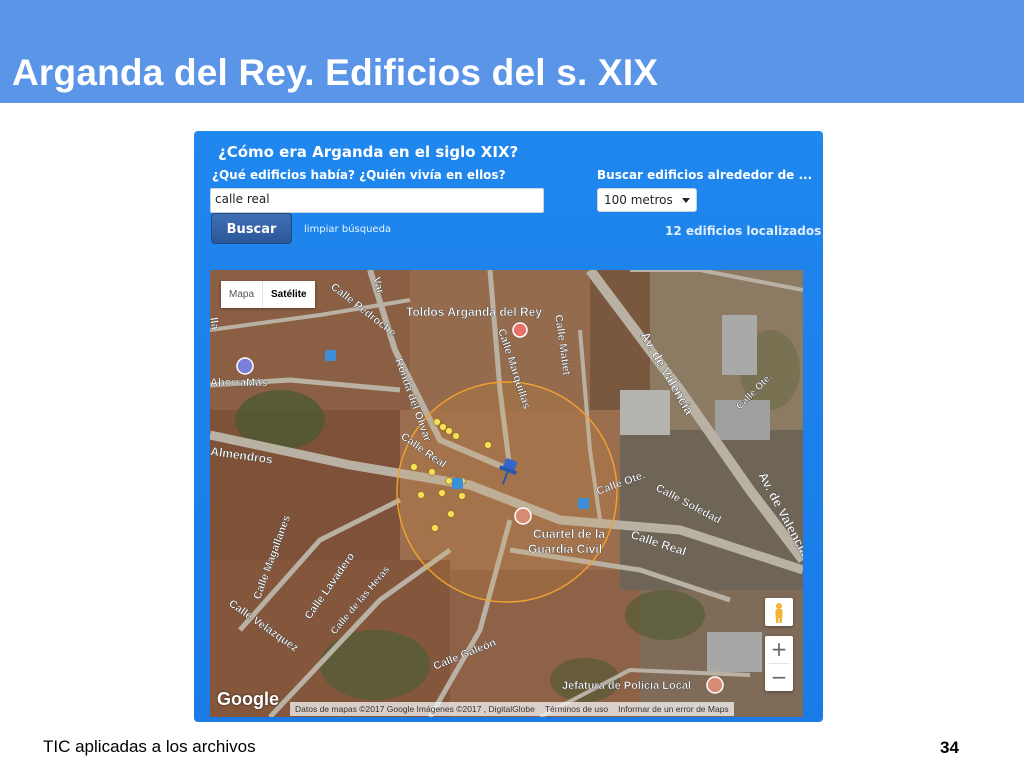 Image resolution: width=1024 pixels, height=768 pixels. I want to click on slide-header: Arganda del Rey. Edificios del s. XIX, so click(512, 51).